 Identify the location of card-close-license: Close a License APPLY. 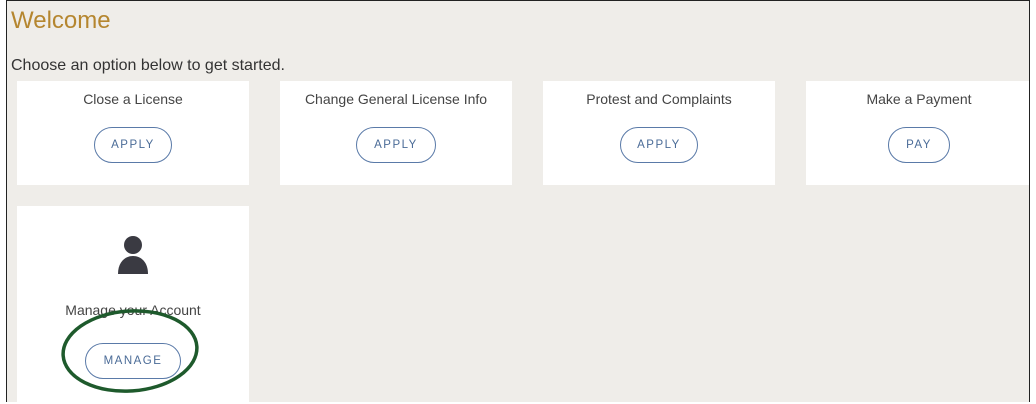
(133, 133).